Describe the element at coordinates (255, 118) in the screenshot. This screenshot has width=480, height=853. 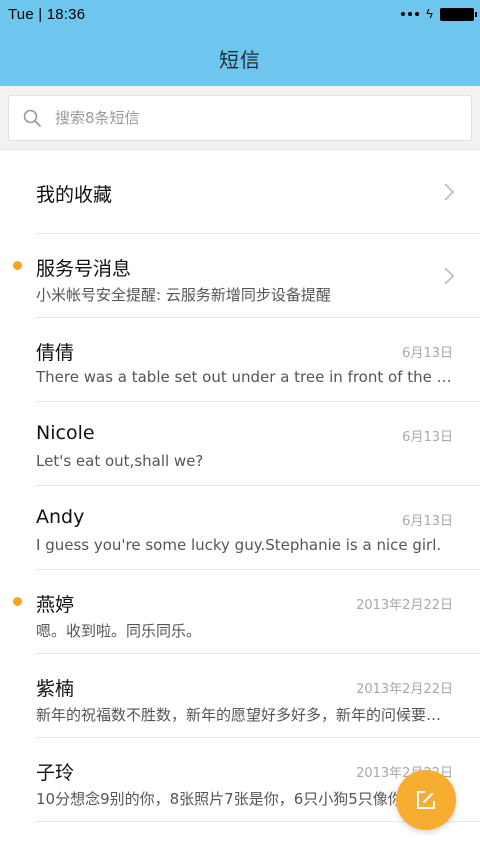
I see `search-input` at that location.